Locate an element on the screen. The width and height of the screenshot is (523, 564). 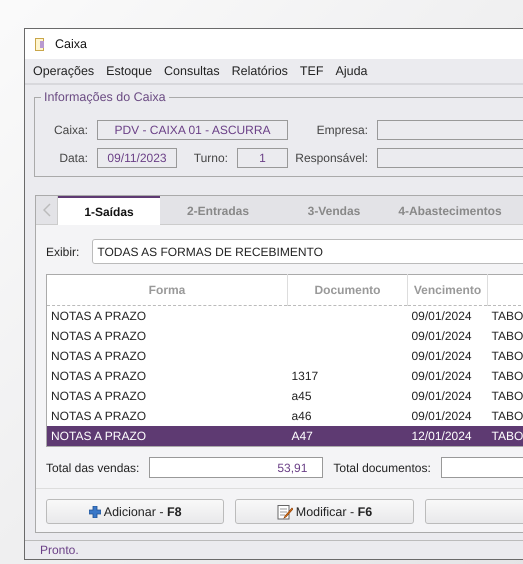
field-label: Turno: is located at coordinates (210, 158).